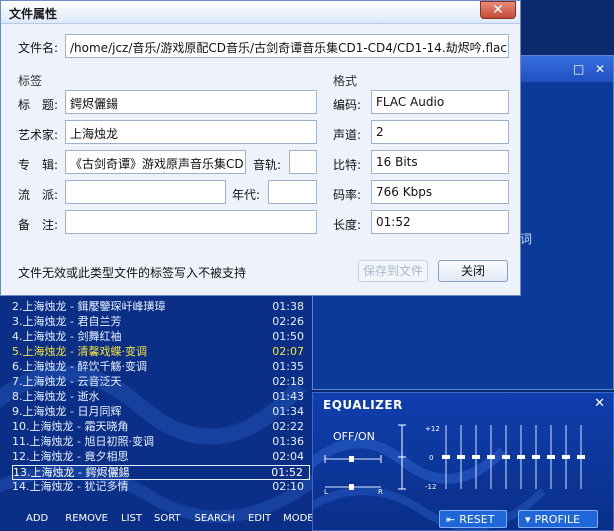 Image resolution: width=614 pixels, height=531 pixels. I want to click on album-field: 《古剑奇谭》游戏原声音乐集CD1, so click(155, 162).